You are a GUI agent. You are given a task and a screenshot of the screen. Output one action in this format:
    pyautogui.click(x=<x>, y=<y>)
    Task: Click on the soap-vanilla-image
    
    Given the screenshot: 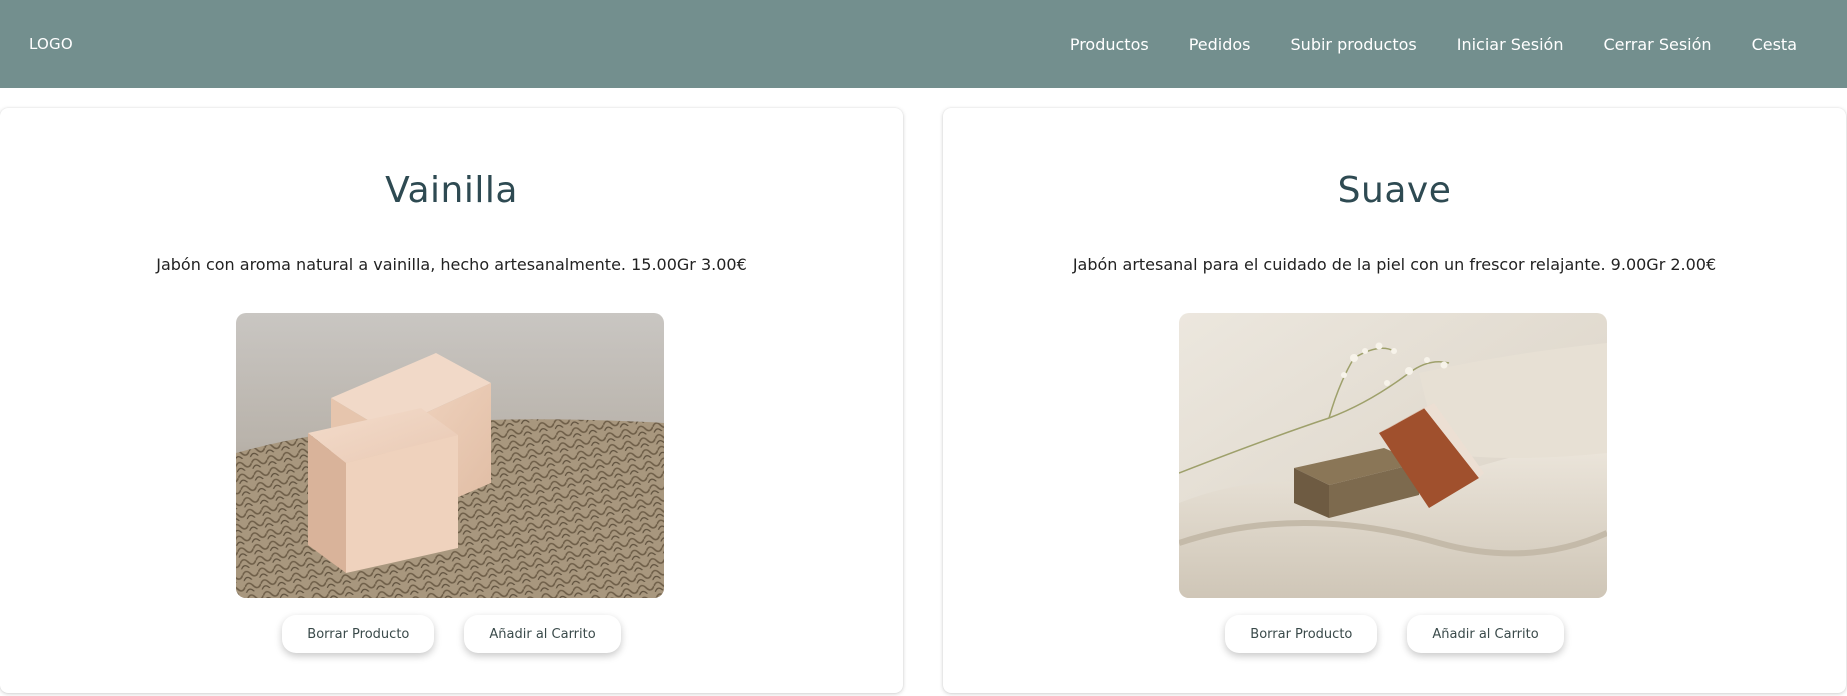 What is the action you would take?
    pyautogui.click(x=450, y=455)
    